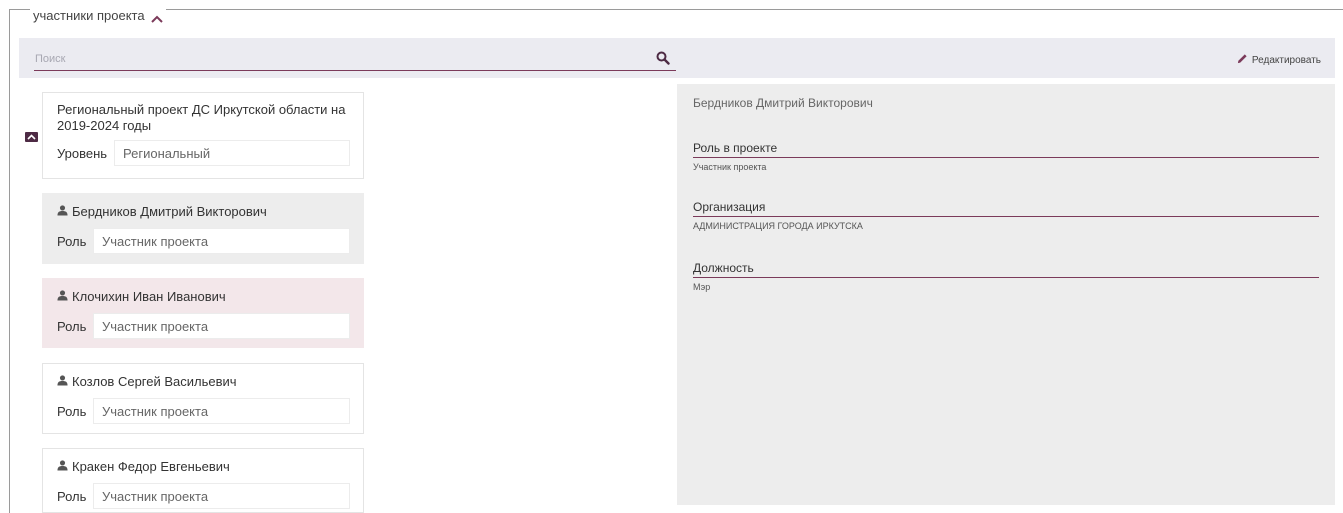  Describe the element at coordinates (1006, 149) in the screenshot. I see `detail-role-label: Роль в проекте` at that location.